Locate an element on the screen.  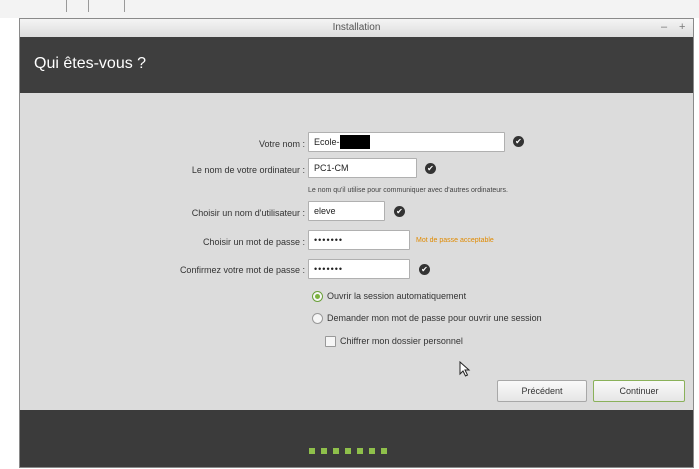
maximize-button: + is located at coordinates (682, 27).